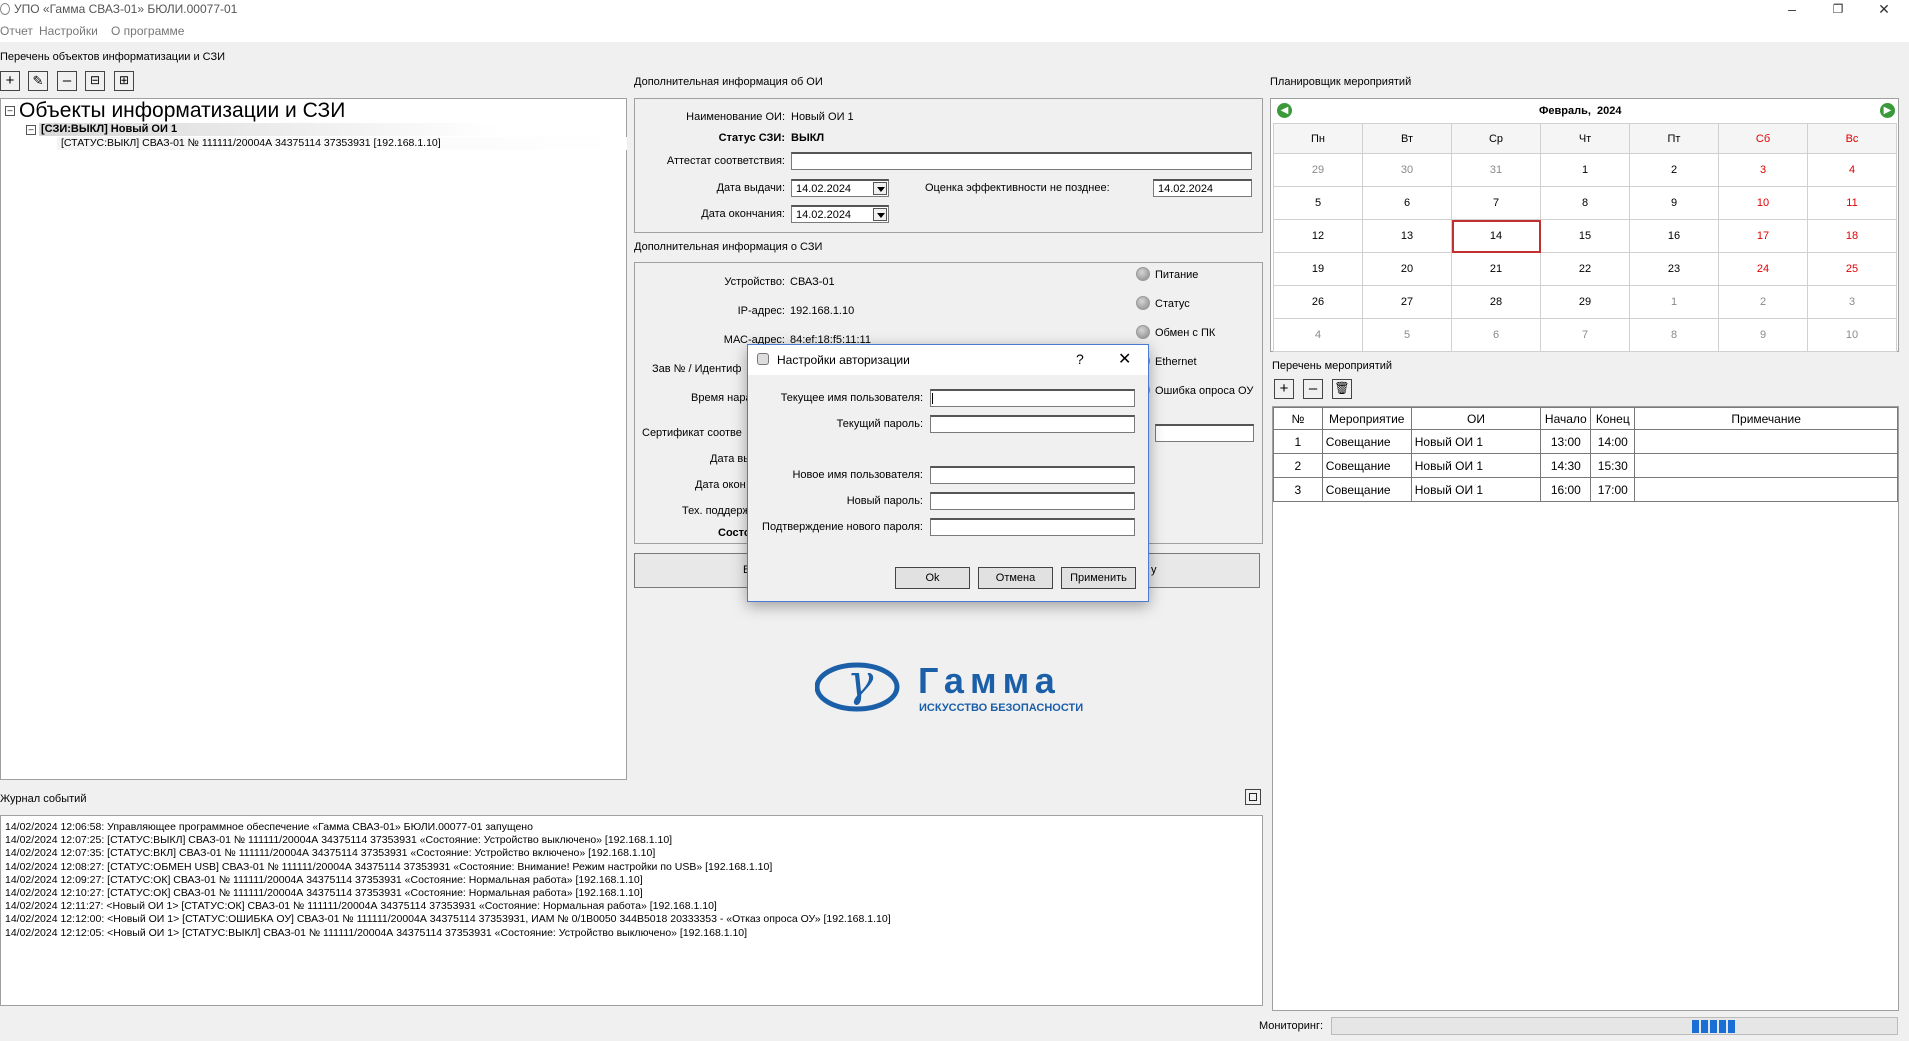  What do you see at coordinates (1366, 418) in the screenshot?
I see `events-col-header: Мероприятие` at bounding box center [1366, 418].